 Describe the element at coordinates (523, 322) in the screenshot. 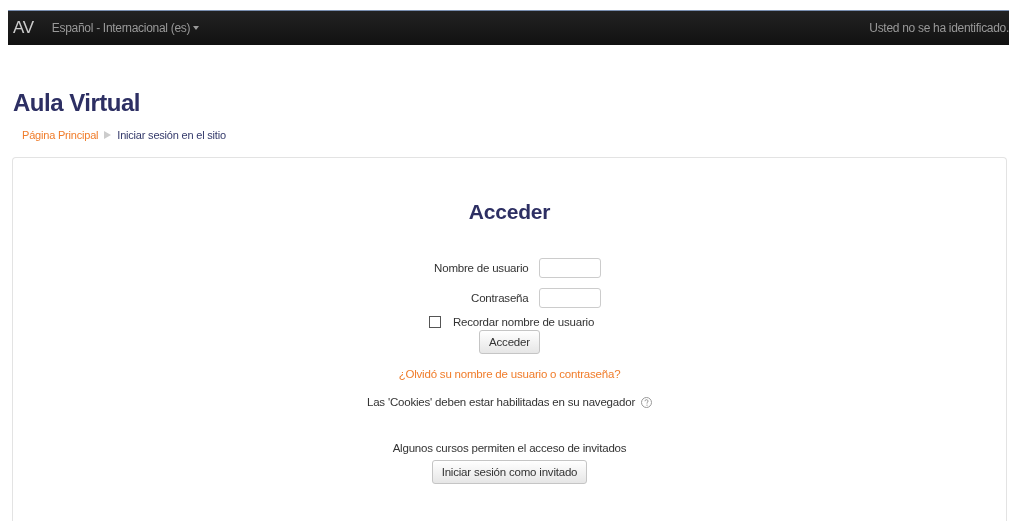

I see `checkbox-label: Recordar nombre de usuario` at that location.